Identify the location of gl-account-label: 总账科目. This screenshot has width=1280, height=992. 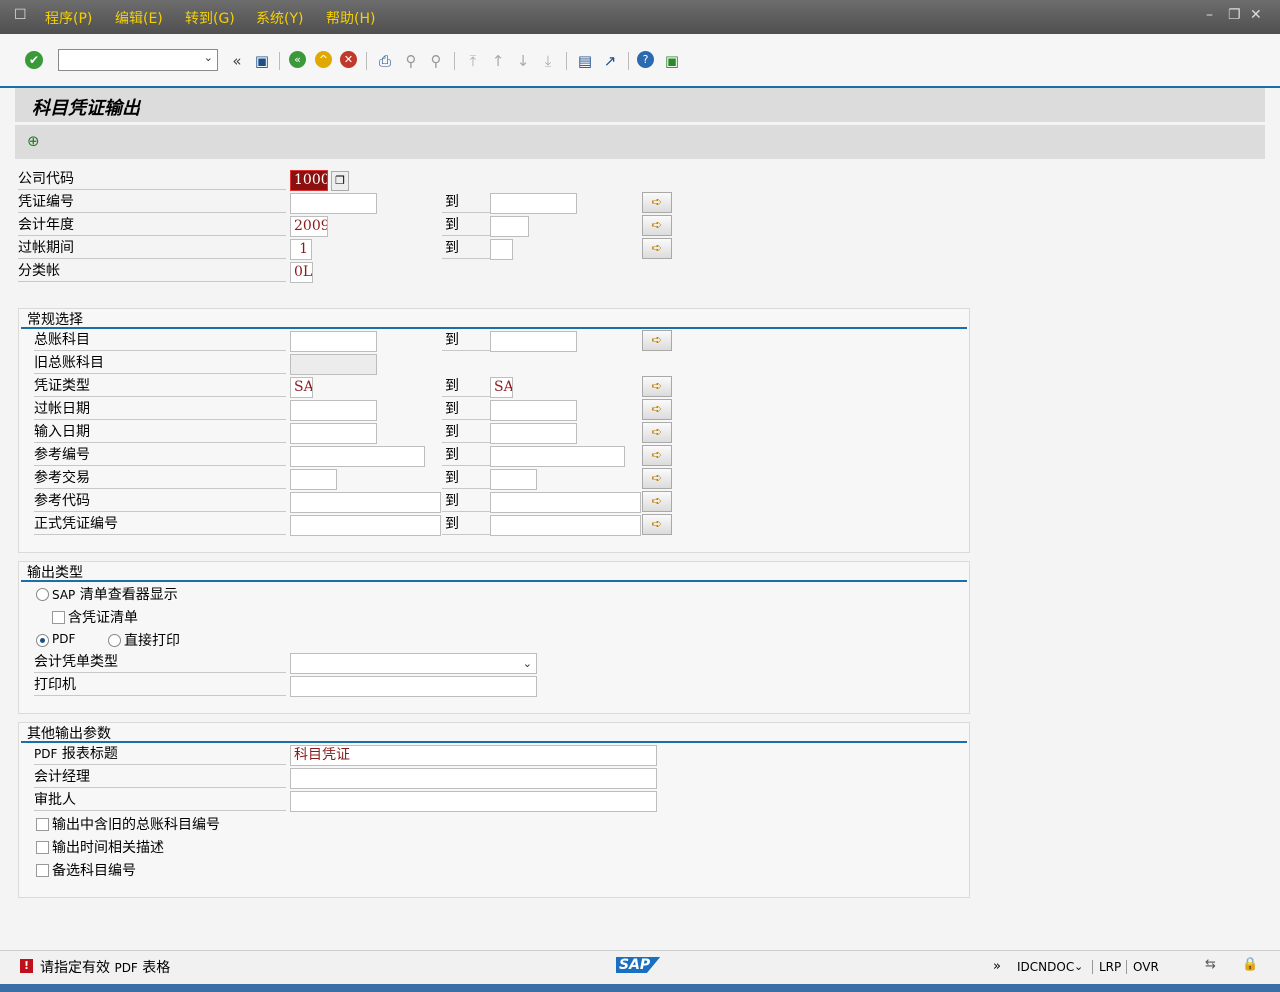
(160, 340).